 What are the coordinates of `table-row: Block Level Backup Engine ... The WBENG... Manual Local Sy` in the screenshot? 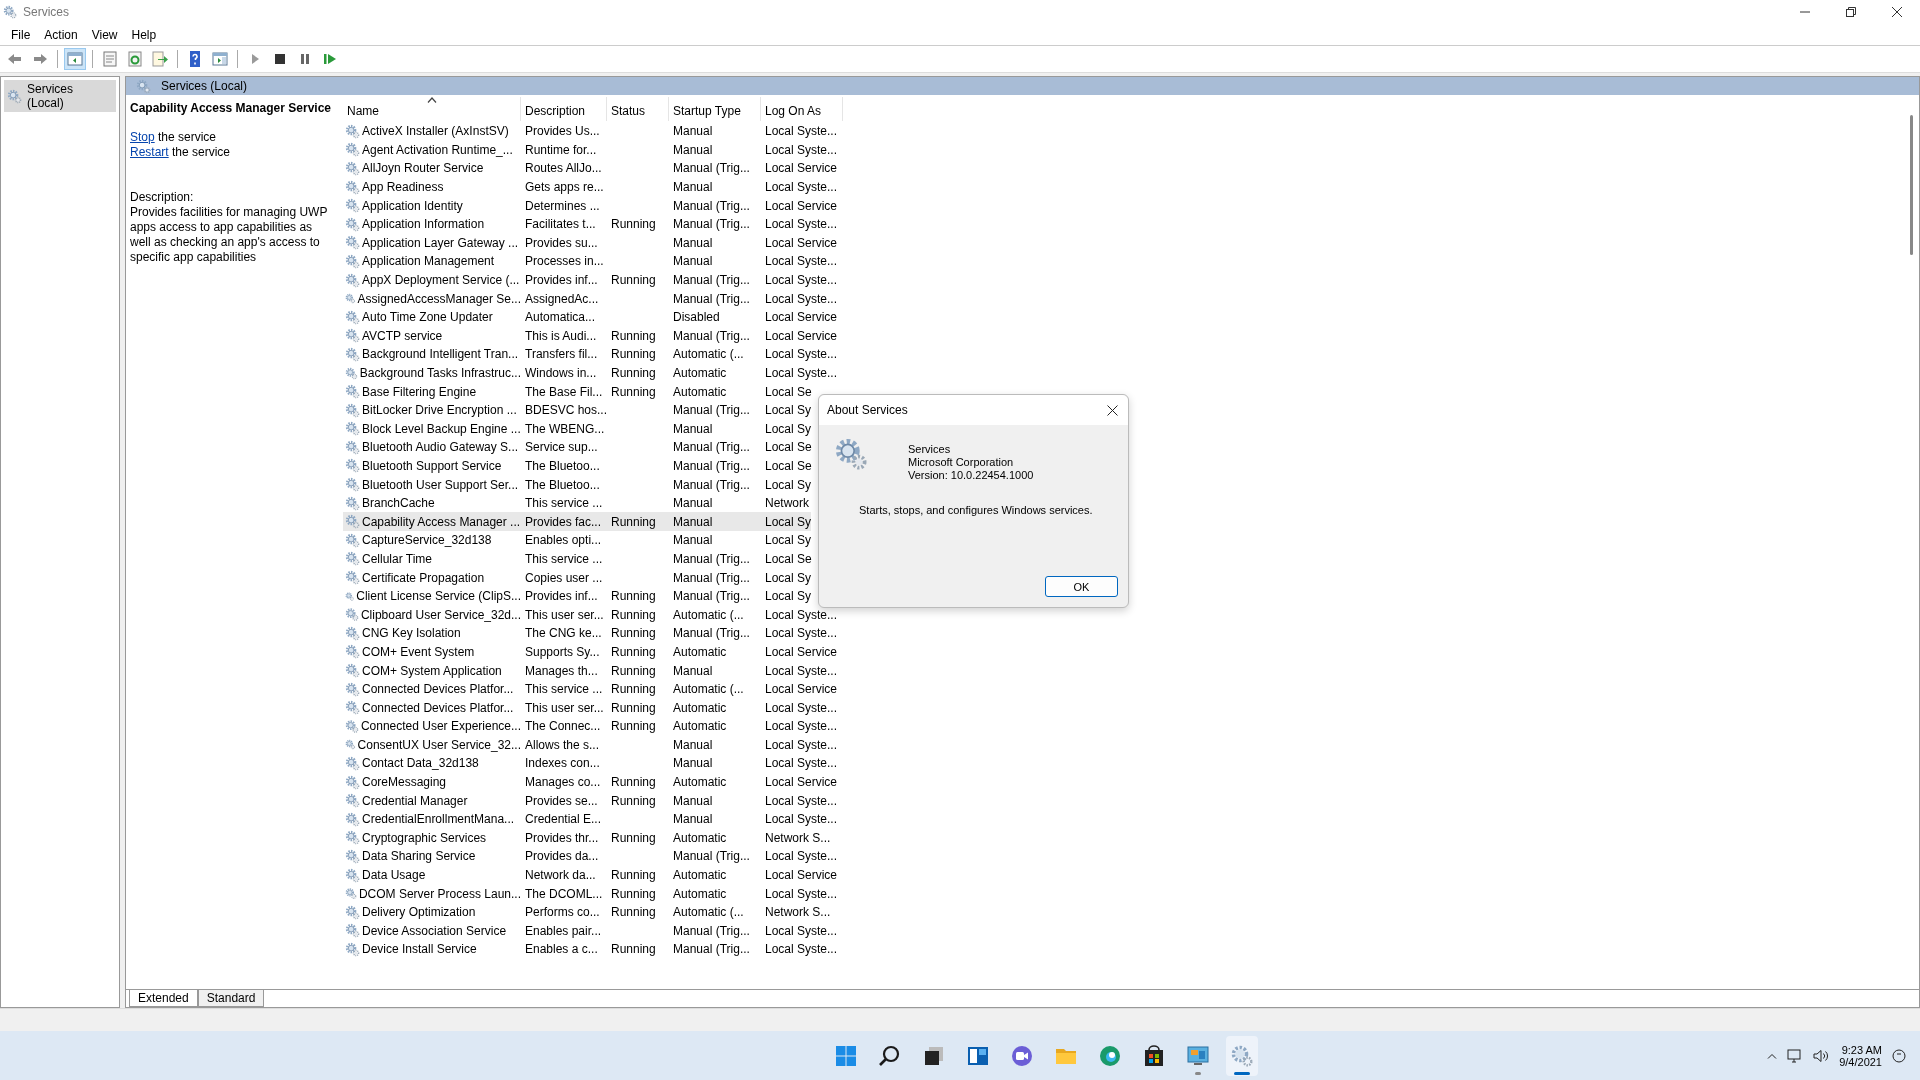 It's located at (577, 429).